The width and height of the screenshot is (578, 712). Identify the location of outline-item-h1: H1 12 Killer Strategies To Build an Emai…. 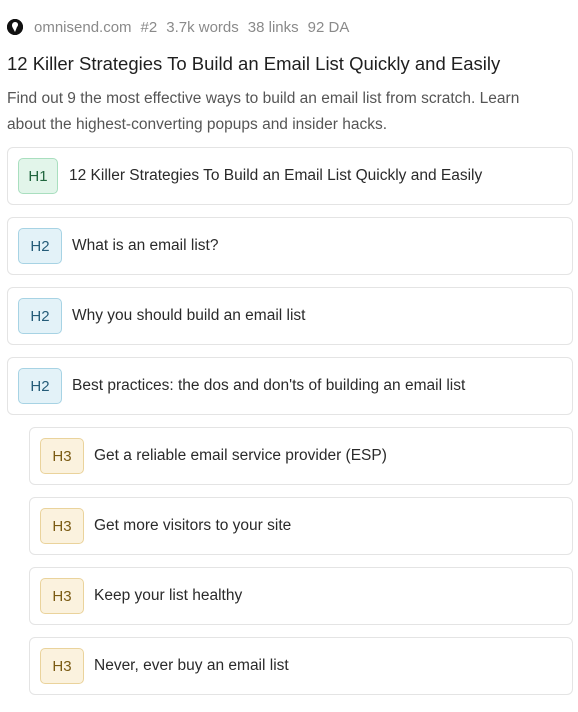
(290, 176).